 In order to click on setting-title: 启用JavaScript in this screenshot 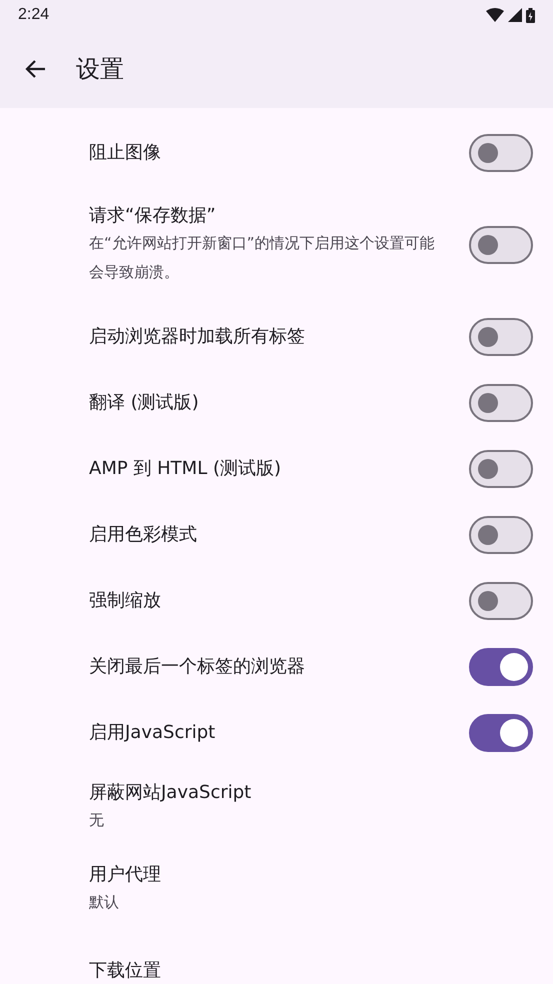, I will do `click(152, 733)`.